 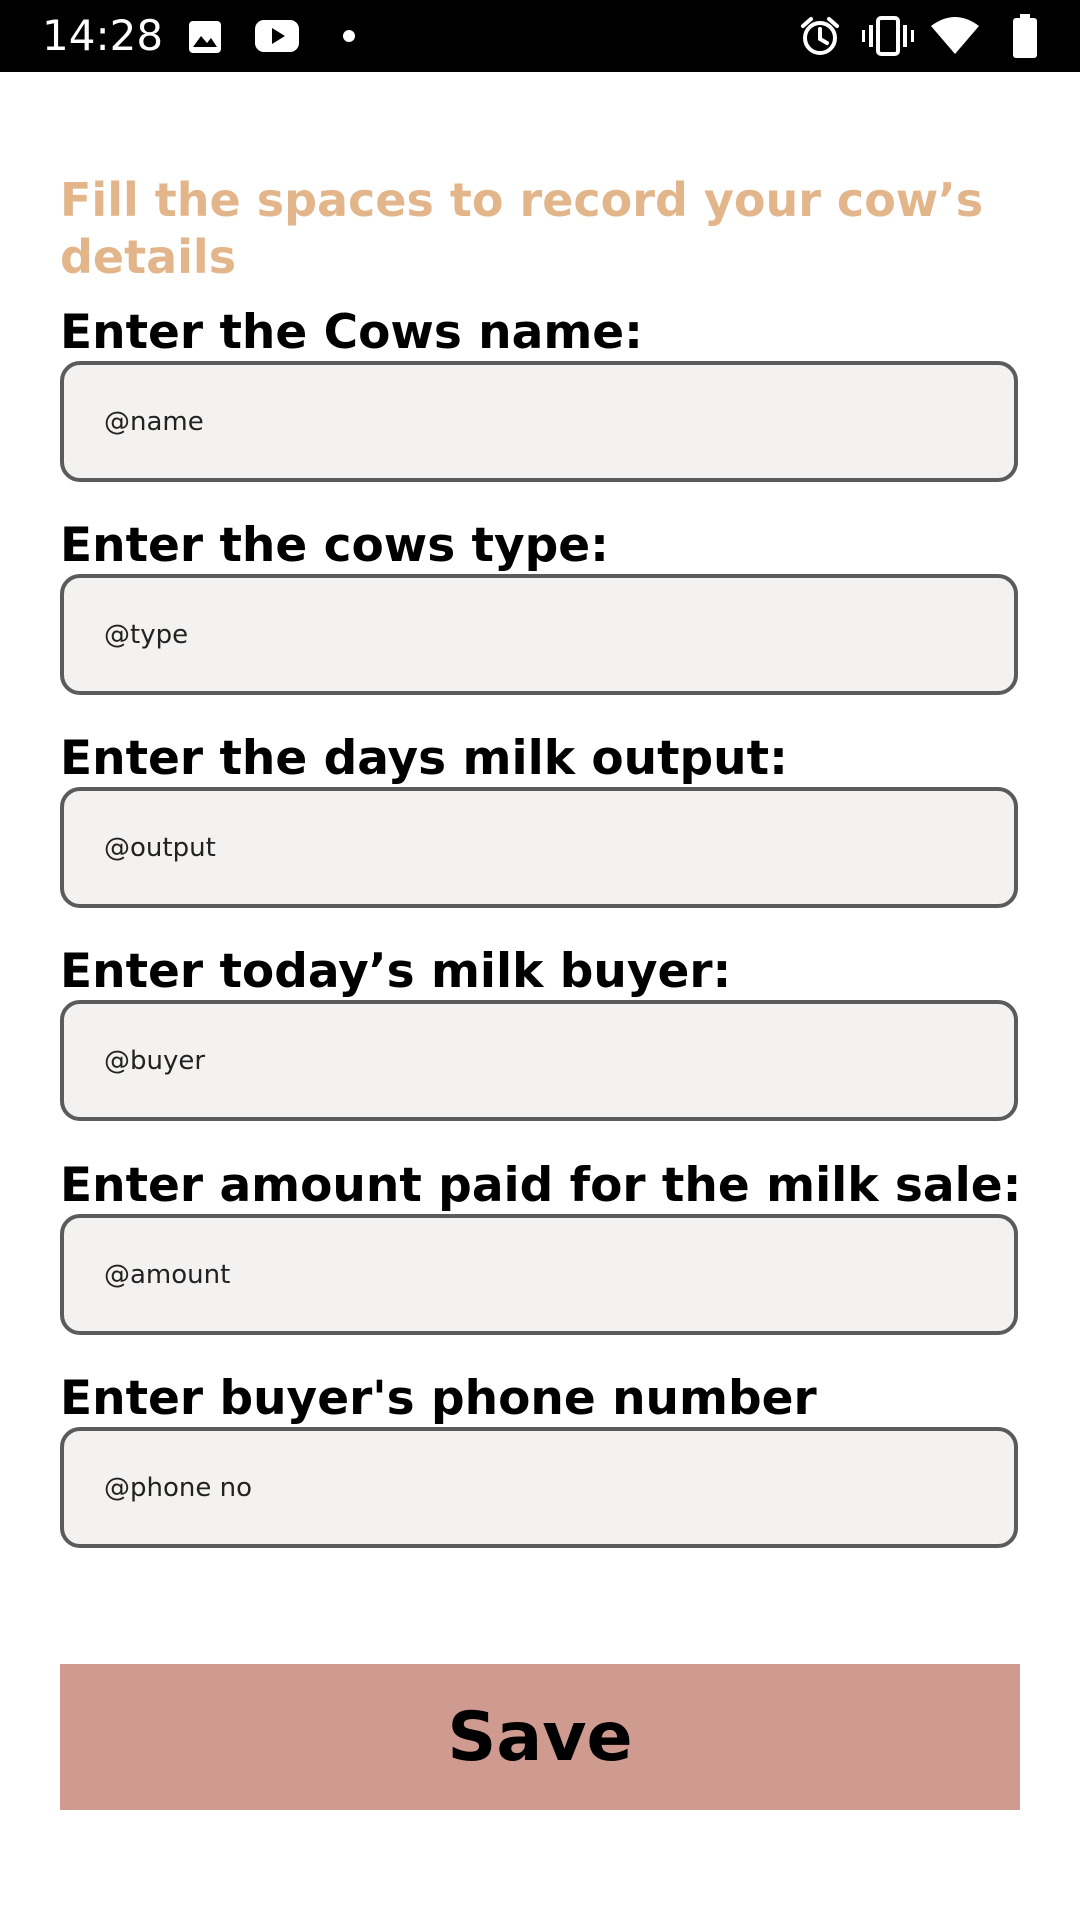 What do you see at coordinates (277, 36) in the screenshot?
I see `youtube-icon` at bounding box center [277, 36].